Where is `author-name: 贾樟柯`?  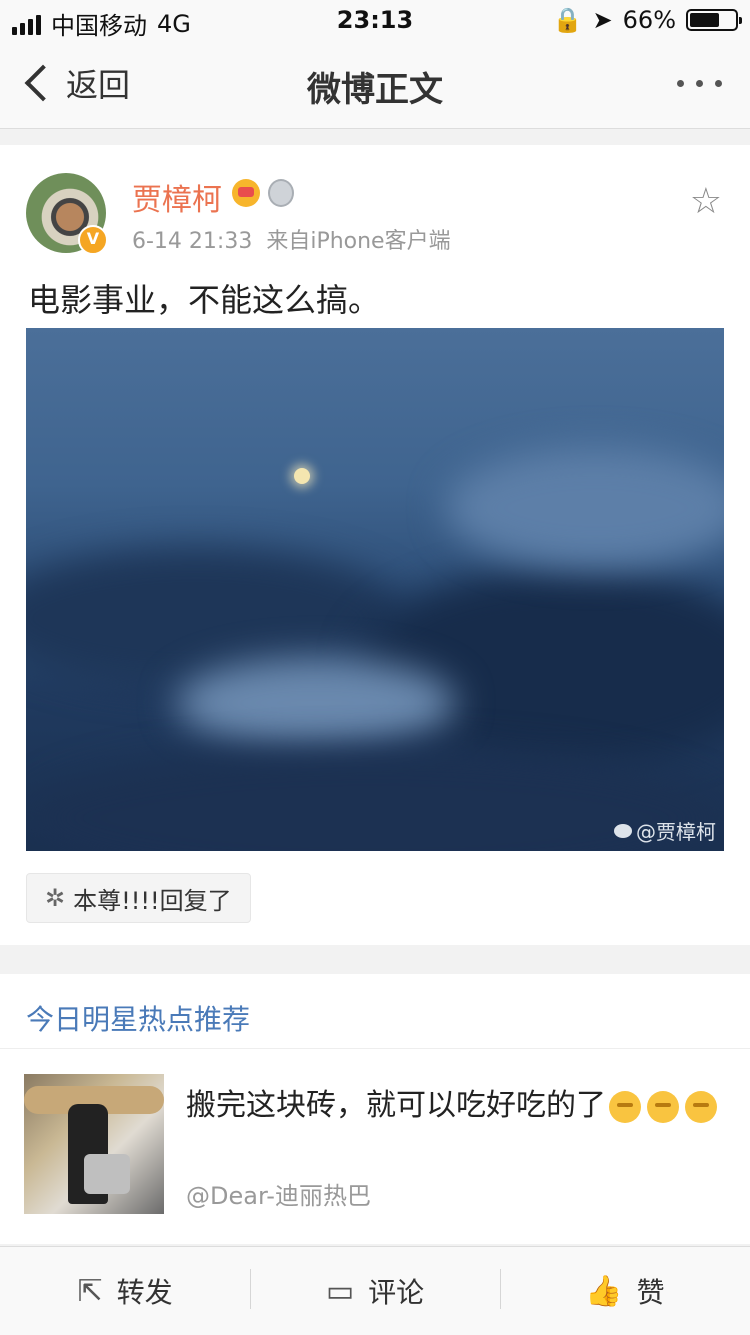
author-name: 贾樟柯 is located at coordinates (177, 197).